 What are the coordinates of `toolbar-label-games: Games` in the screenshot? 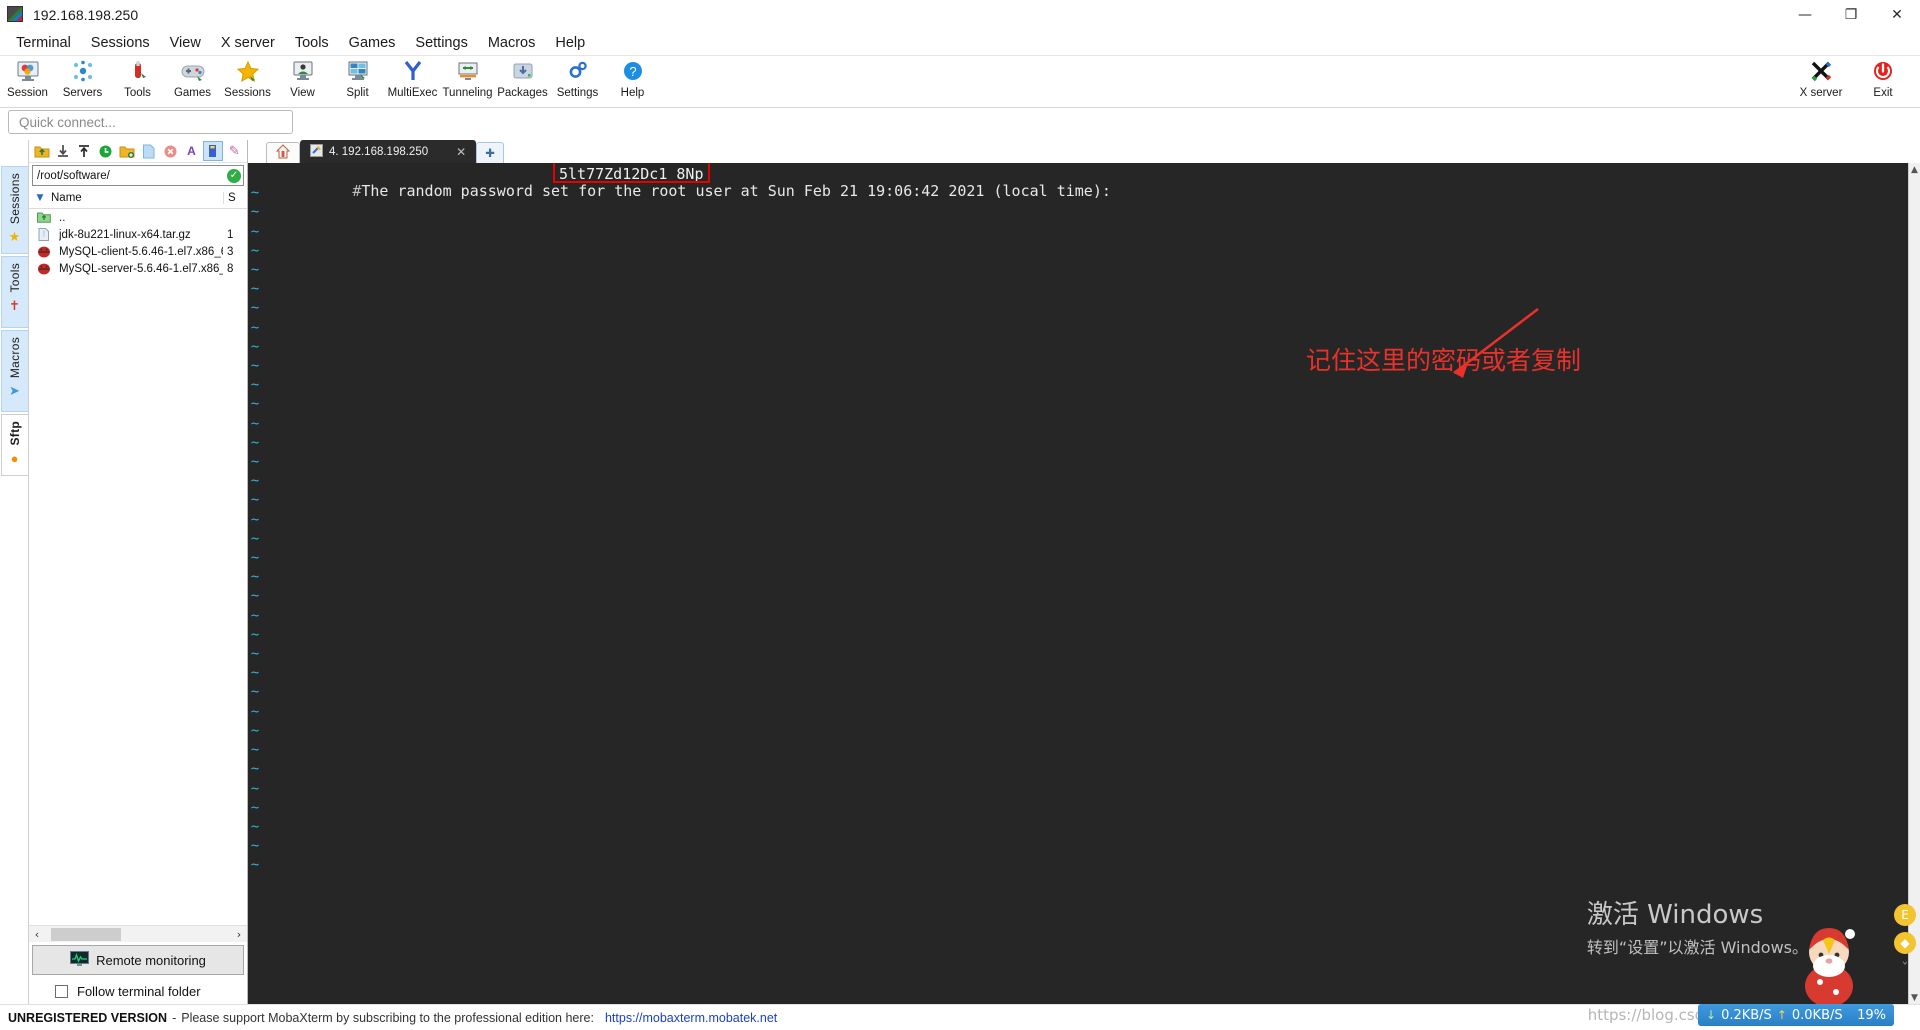 It's located at (192, 93).